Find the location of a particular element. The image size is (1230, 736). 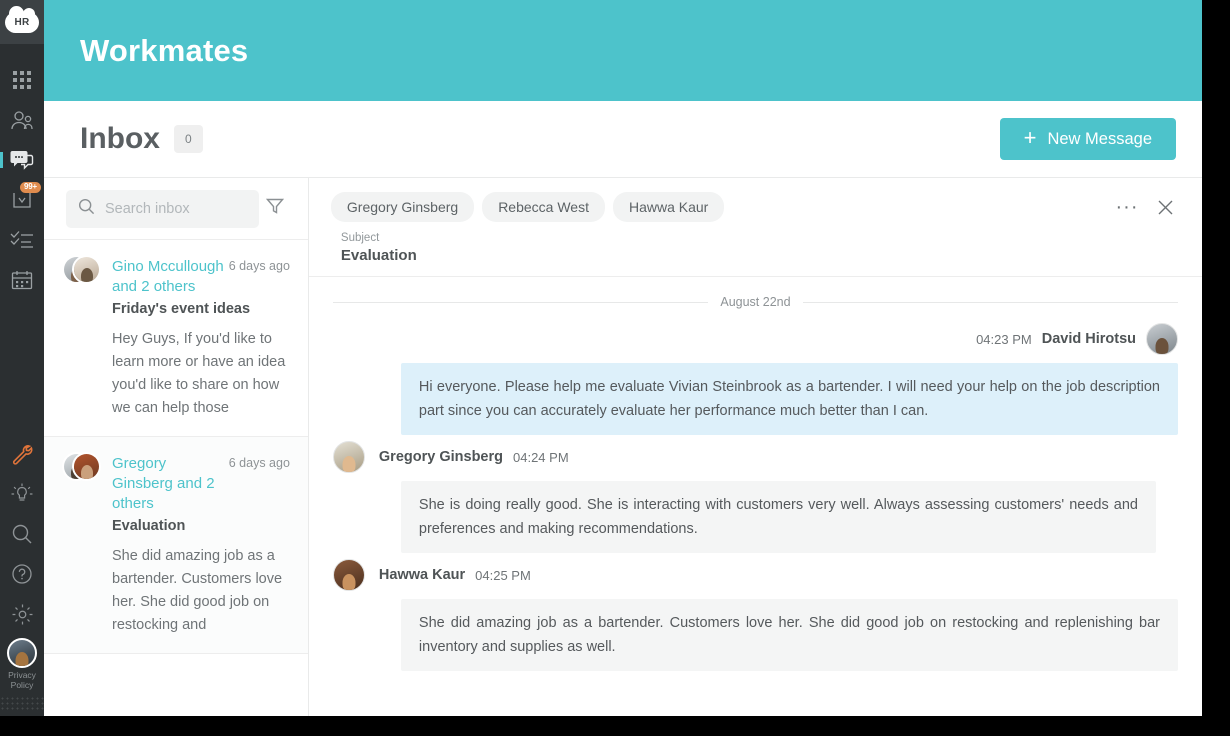

checklist-icon is located at coordinates (22, 240).